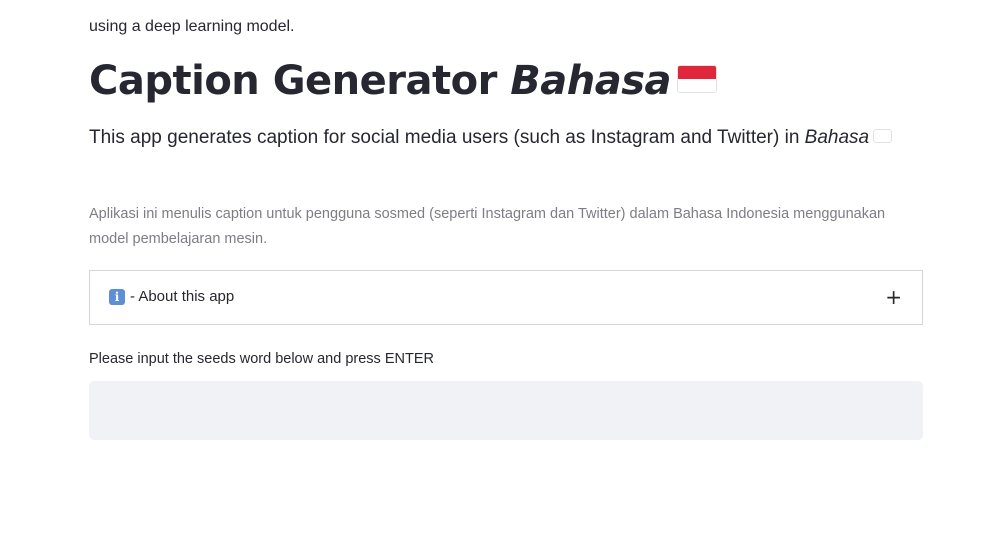  Describe the element at coordinates (506, 297) in the screenshot. I see `about-app-expander: i - About this app +` at that location.